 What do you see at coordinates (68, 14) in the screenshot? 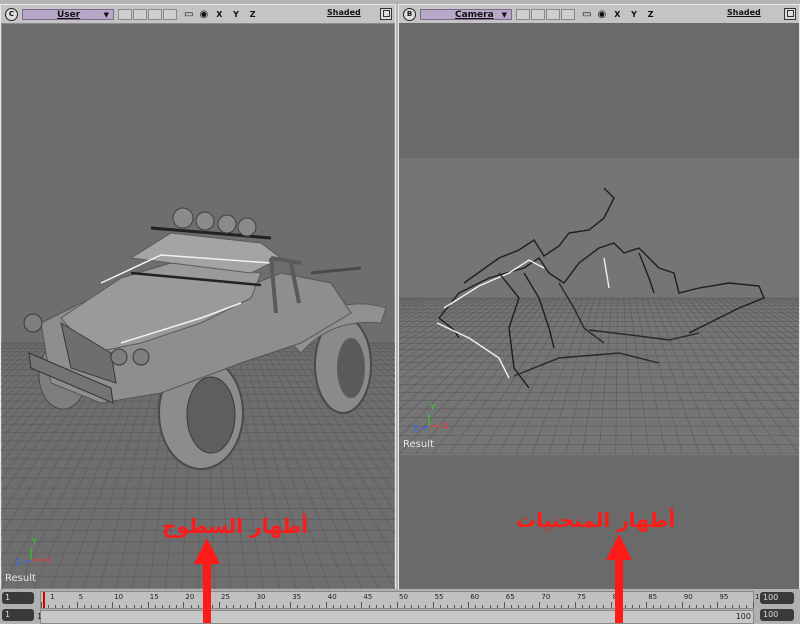
I see `view-selector: User▼` at bounding box center [68, 14].